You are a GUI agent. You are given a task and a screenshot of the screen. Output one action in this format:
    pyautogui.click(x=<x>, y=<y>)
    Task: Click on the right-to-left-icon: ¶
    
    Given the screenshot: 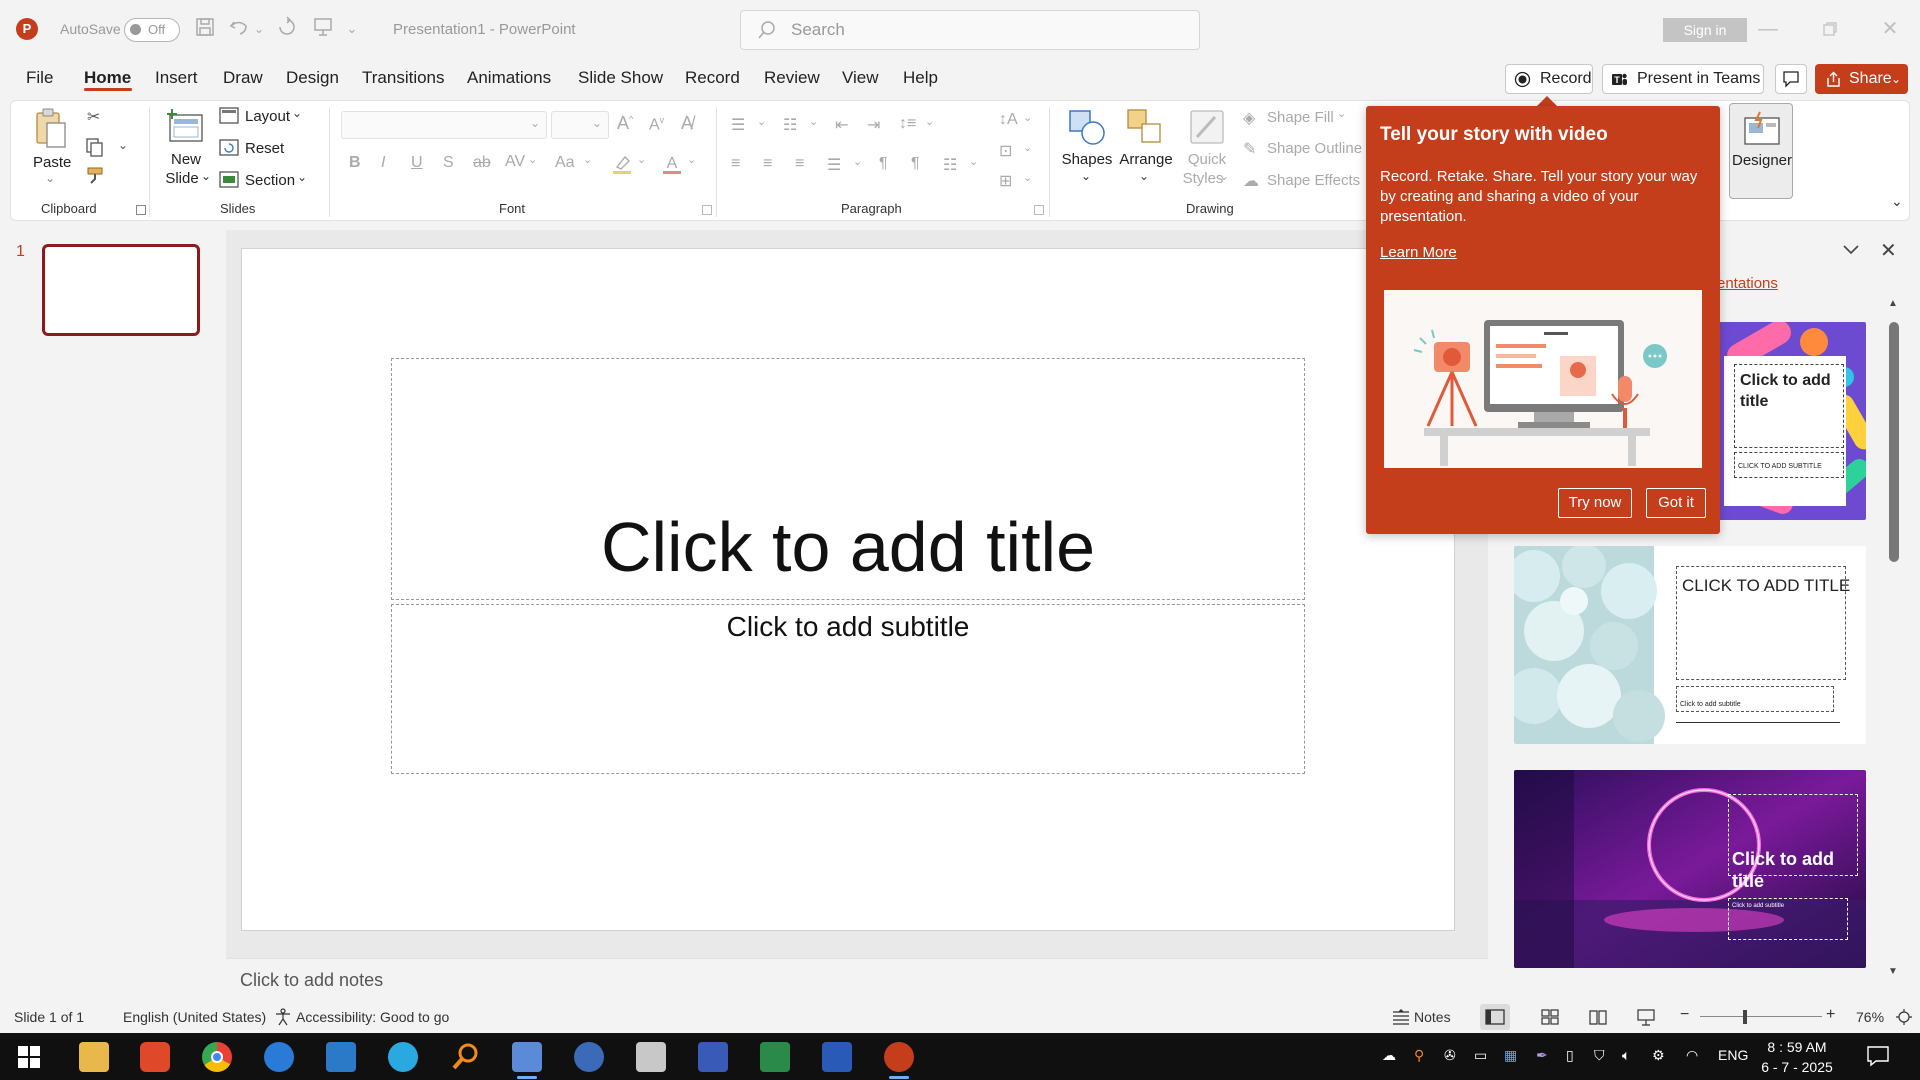 What is the action you would take?
    pyautogui.click(x=915, y=164)
    